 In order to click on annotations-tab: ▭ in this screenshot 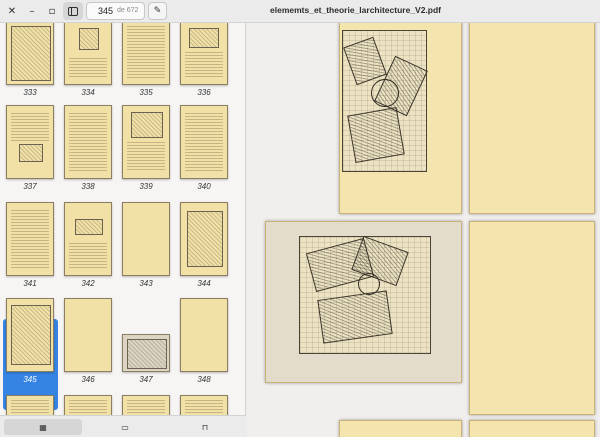, I will do `click(125, 427)`.